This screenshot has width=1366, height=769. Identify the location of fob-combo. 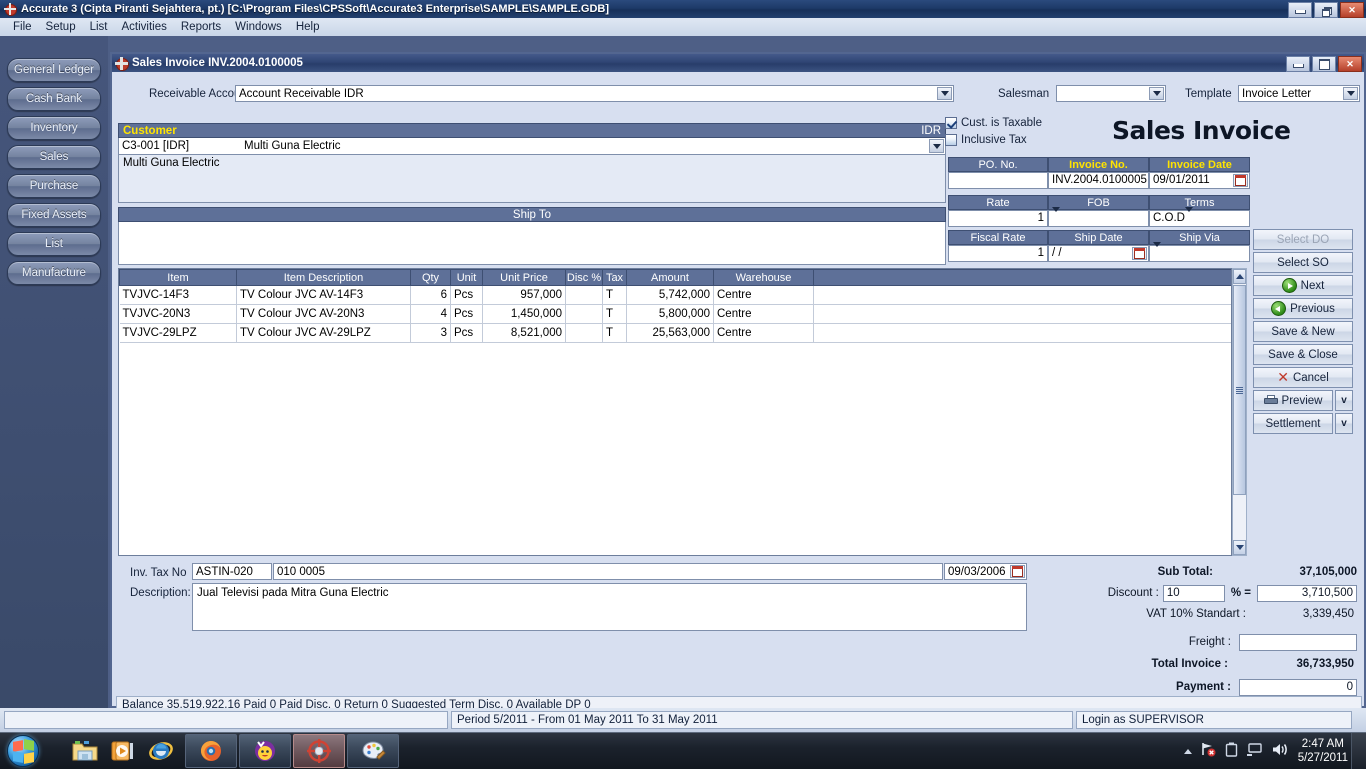
(1098, 218).